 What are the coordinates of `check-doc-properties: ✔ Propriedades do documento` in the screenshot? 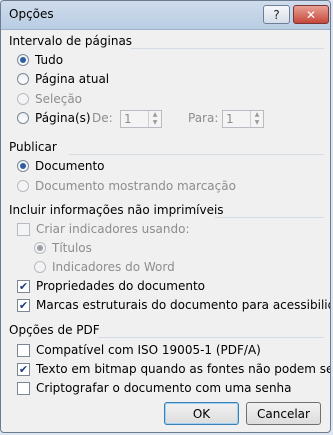 It's located at (111, 286).